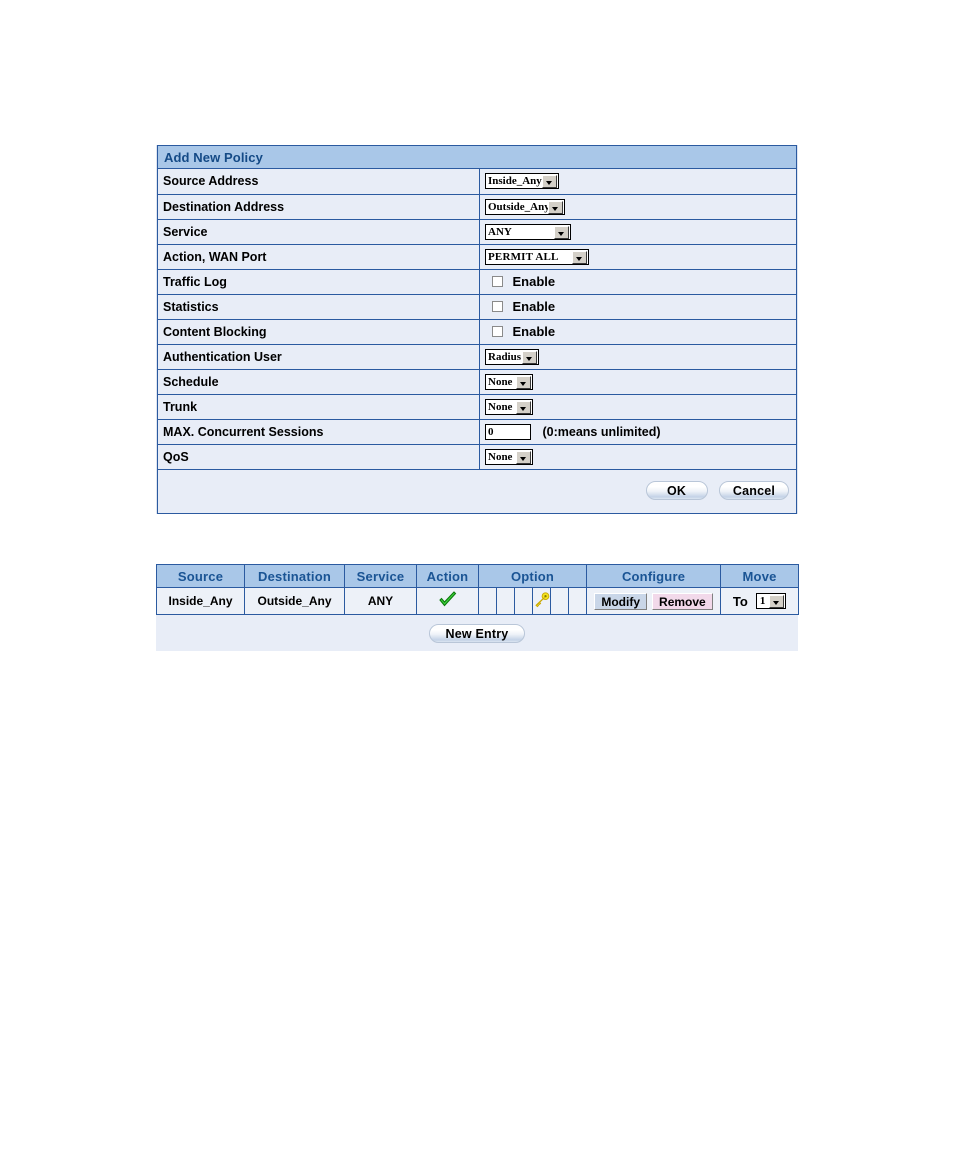  What do you see at coordinates (497, 332) in the screenshot?
I see `content-blocking-checkbox` at bounding box center [497, 332].